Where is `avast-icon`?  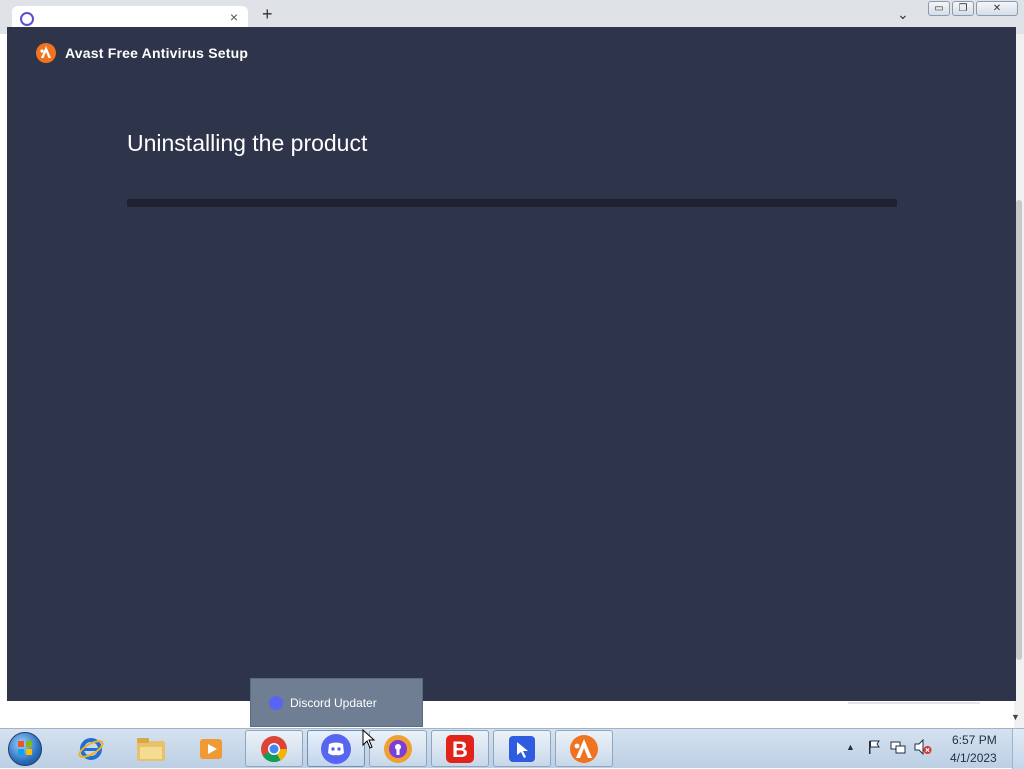
avast-icon is located at coordinates (584, 748).